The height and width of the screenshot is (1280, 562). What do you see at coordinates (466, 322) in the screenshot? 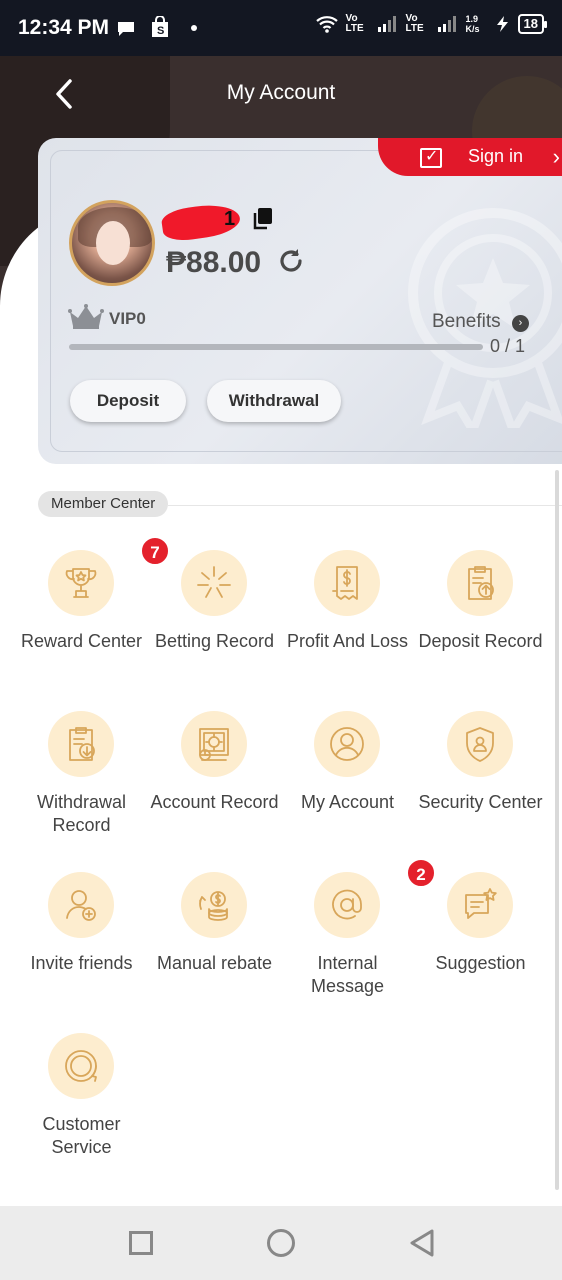
I see `benefits-link: Benefits` at bounding box center [466, 322].